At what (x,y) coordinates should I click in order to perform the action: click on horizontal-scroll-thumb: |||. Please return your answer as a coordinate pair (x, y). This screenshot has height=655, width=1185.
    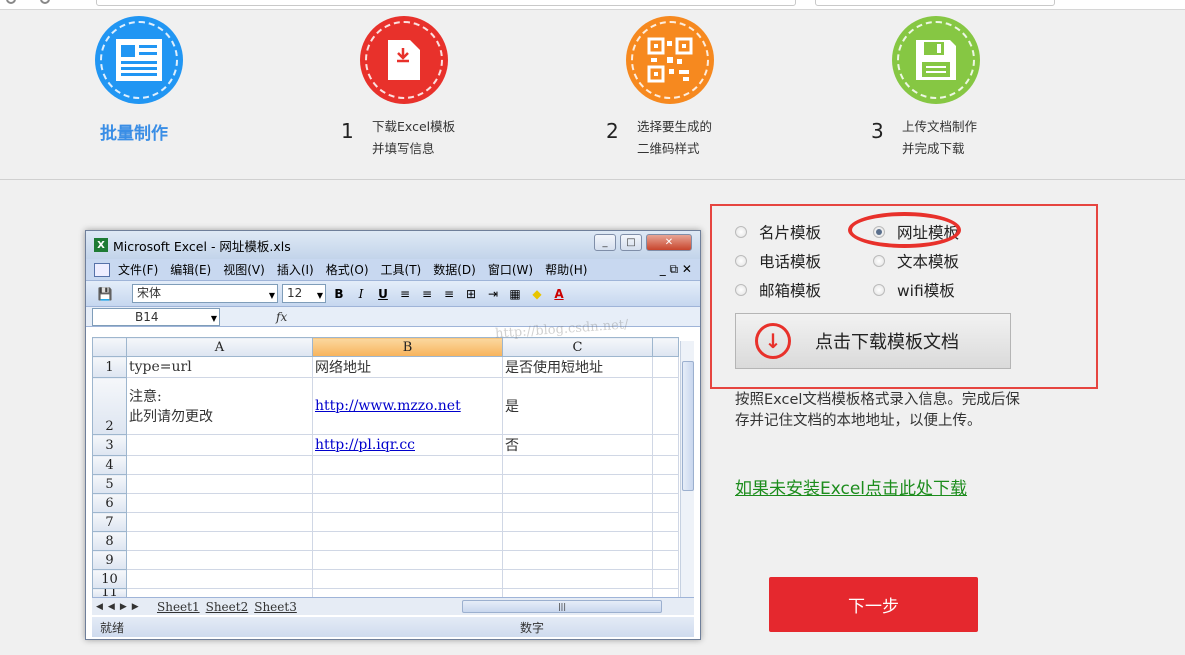
    Looking at the image, I should click on (562, 606).